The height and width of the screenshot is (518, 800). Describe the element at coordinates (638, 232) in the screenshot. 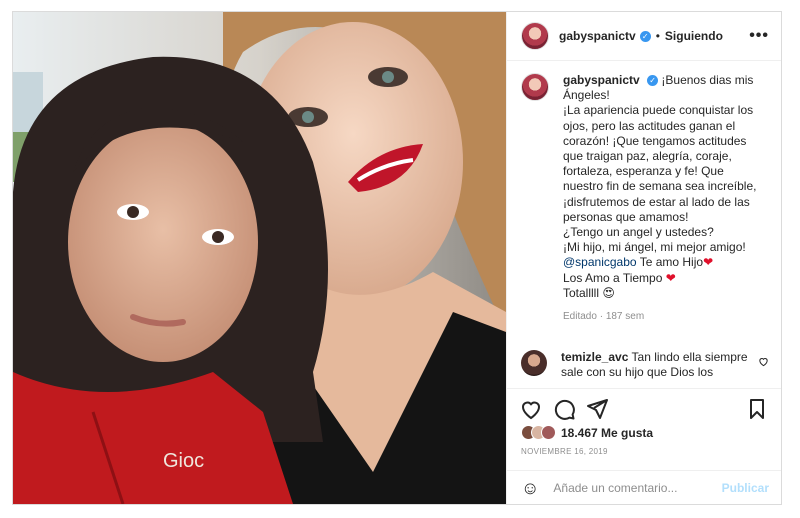

I see `caption-line-3: ¿Tengo un angel y ustedes?` at that location.